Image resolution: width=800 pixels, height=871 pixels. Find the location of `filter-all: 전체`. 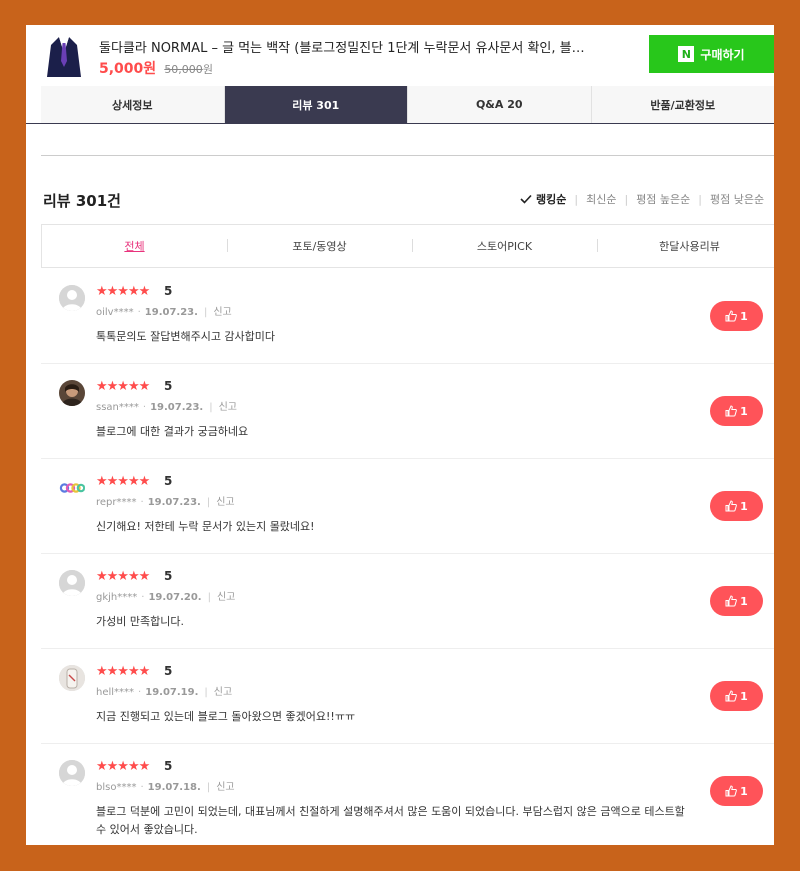

filter-all: 전체 is located at coordinates (134, 246).